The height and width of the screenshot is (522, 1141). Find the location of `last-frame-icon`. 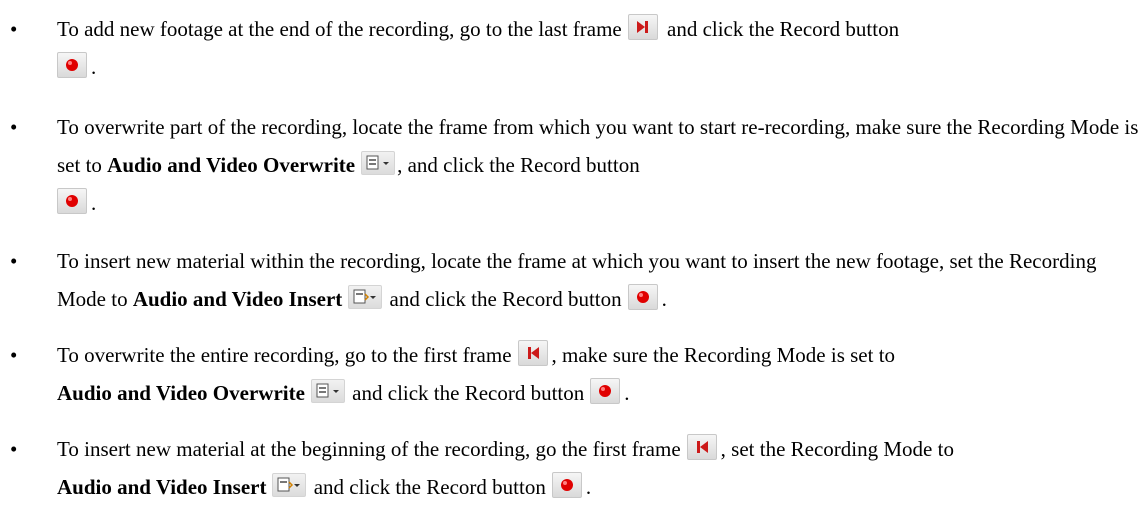

last-frame-icon is located at coordinates (642, 27).